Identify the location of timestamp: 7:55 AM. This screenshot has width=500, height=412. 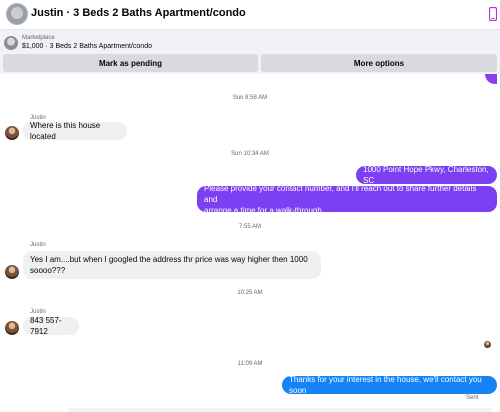
(249, 227).